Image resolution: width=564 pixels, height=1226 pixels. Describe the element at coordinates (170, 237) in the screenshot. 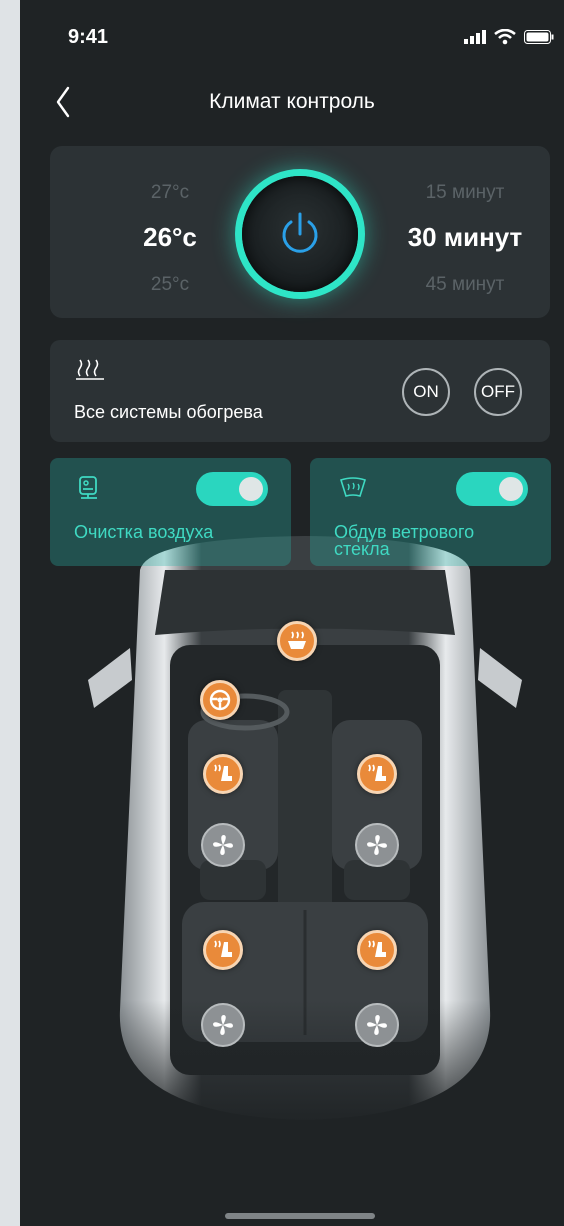

I see `temperature-selected: 26°c` at that location.